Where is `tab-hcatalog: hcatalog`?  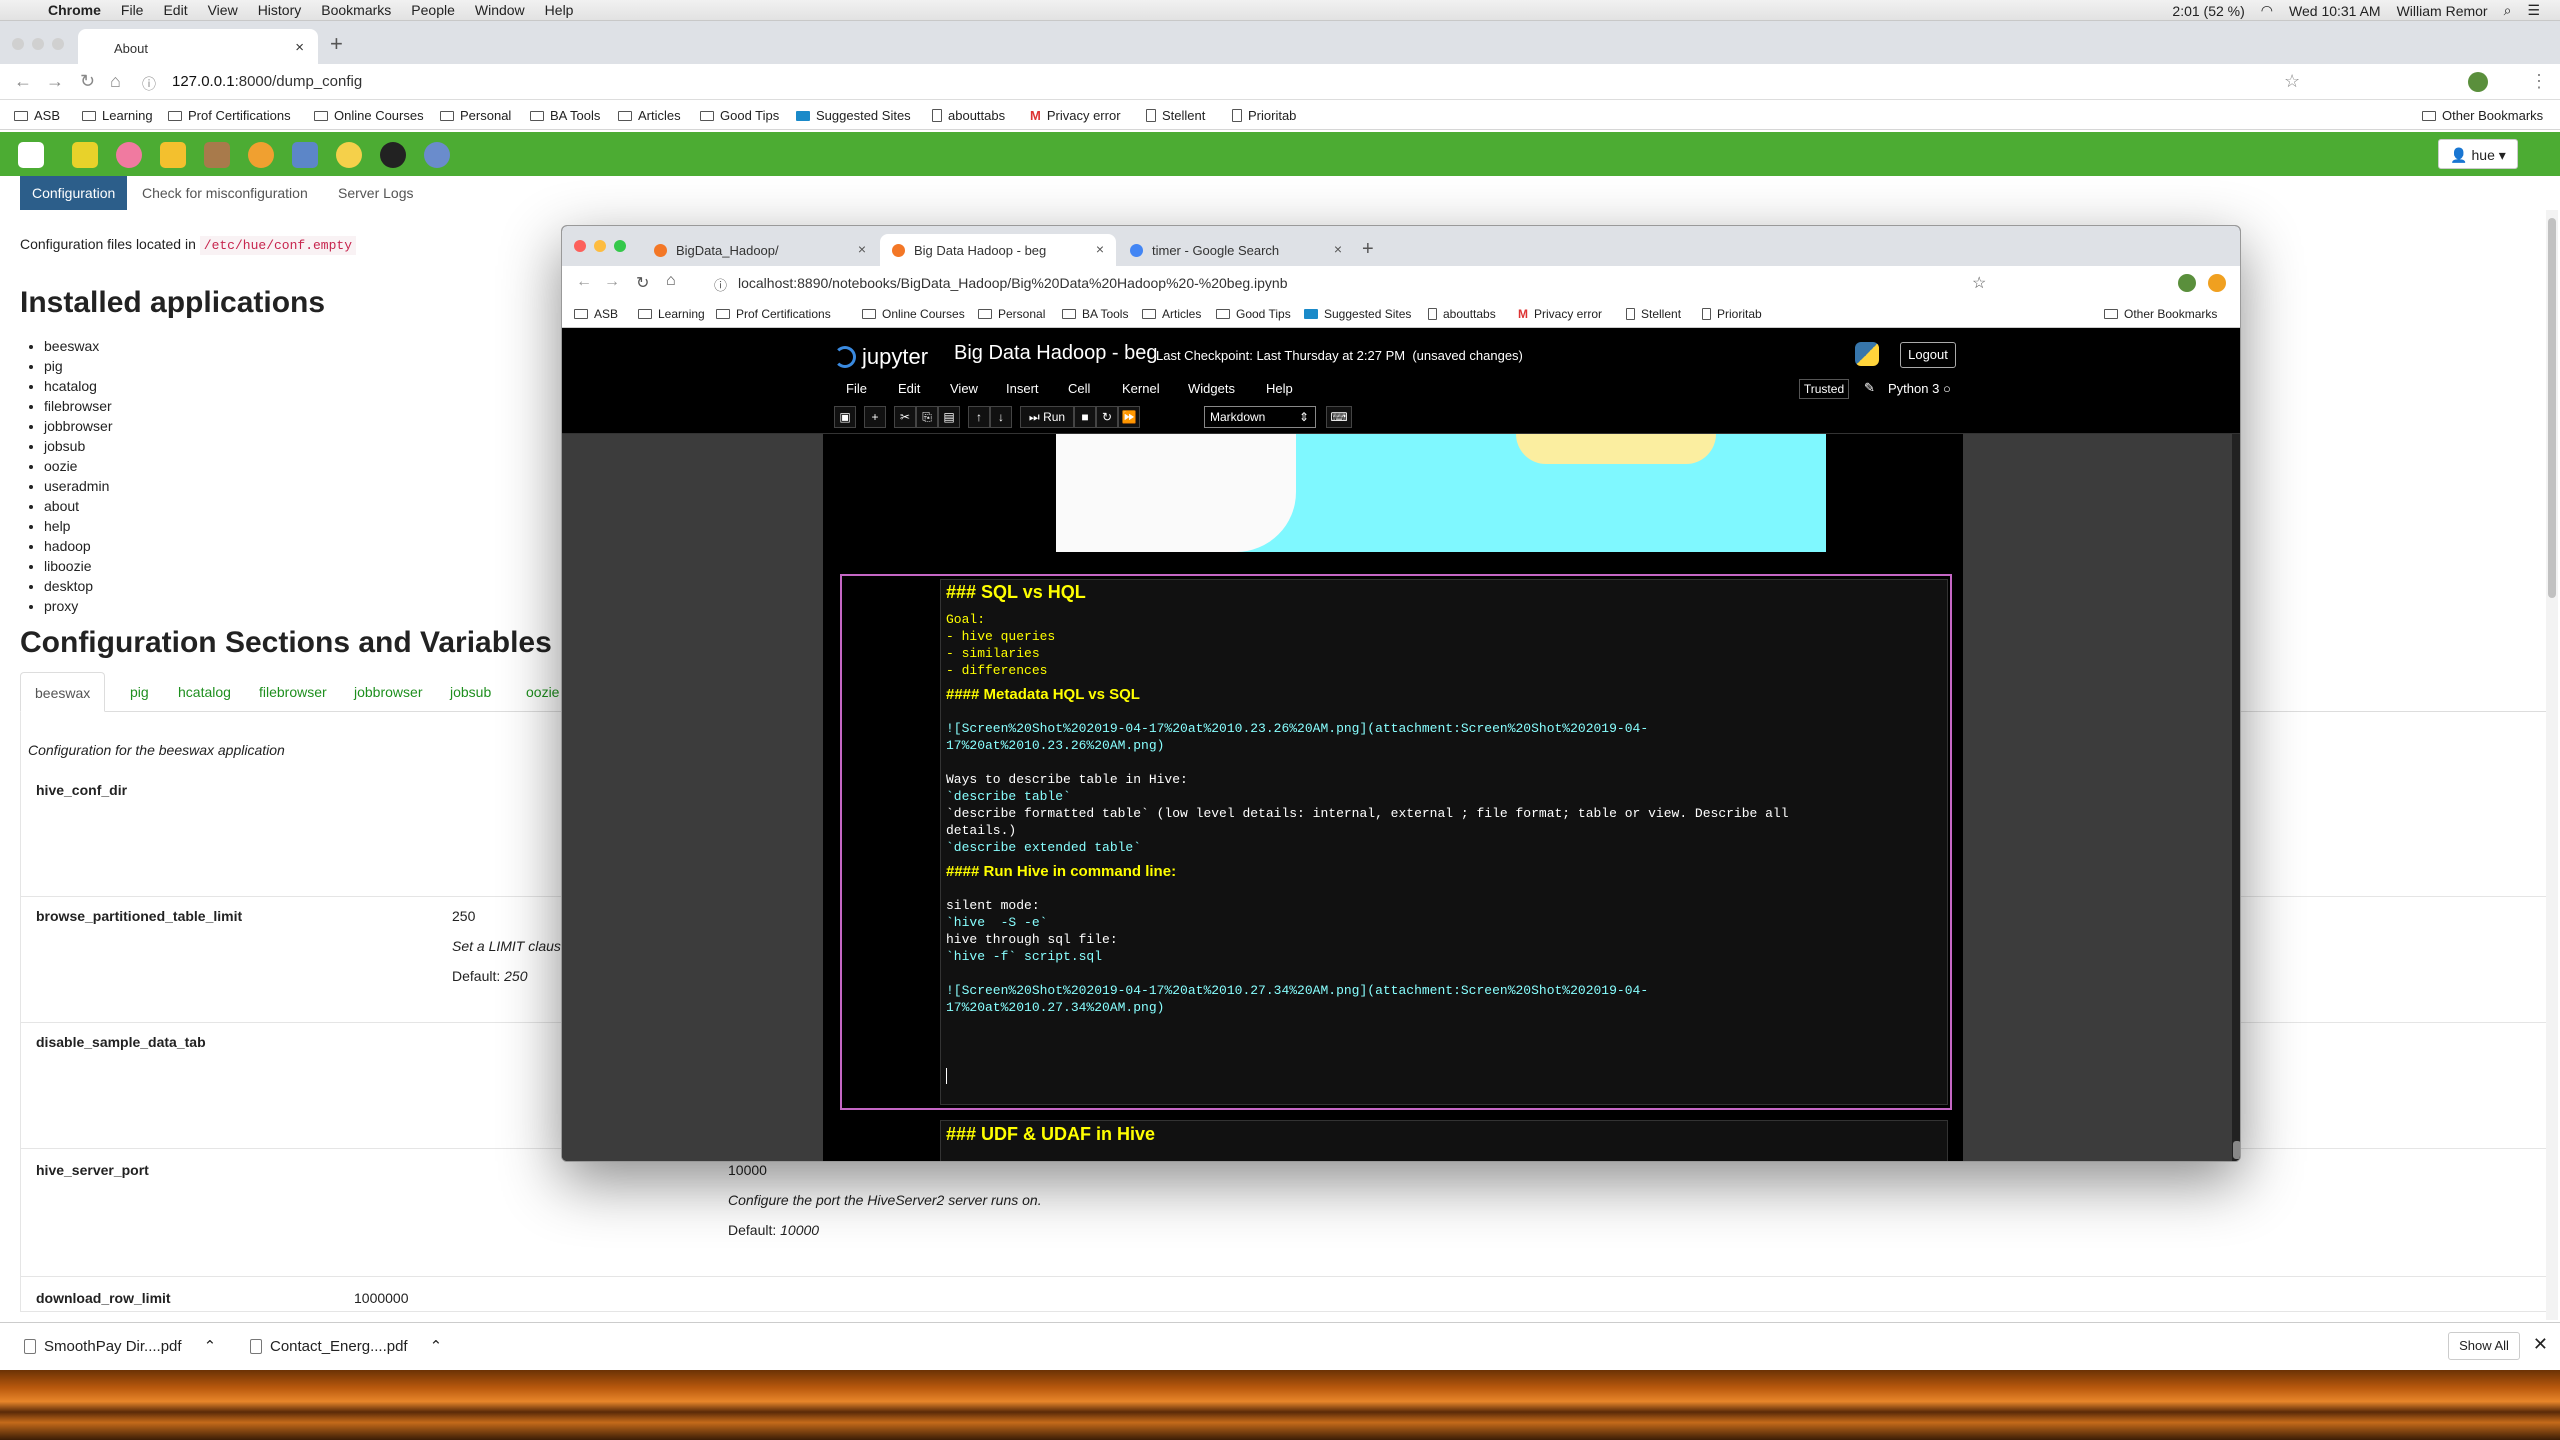
tab-hcatalog: hcatalog is located at coordinates (204, 692).